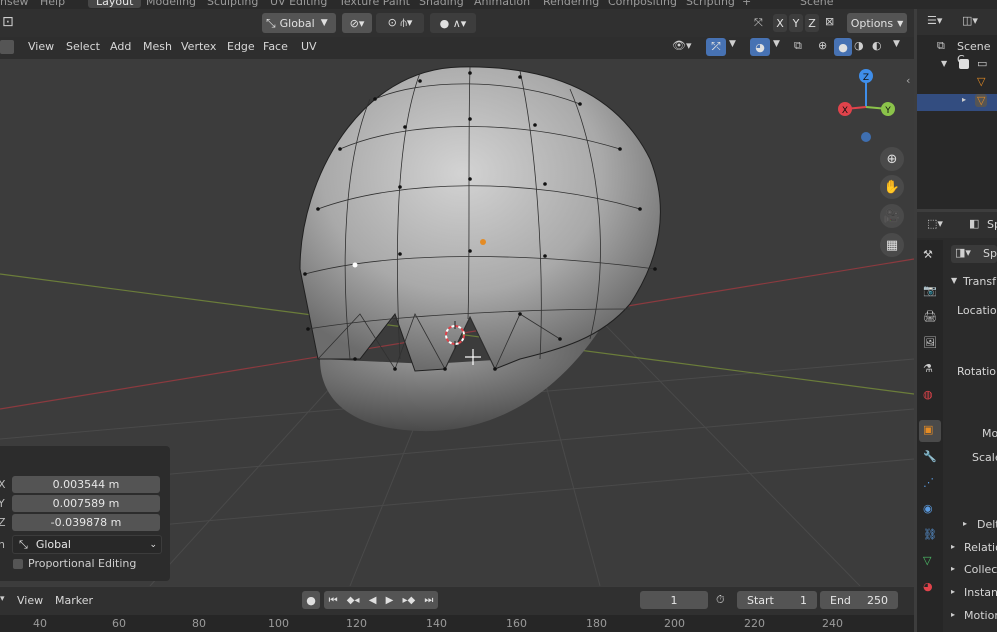  What do you see at coordinates (746, 4) in the screenshot?
I see `add-workspace-icon: +` at bounding box center [746, 4].